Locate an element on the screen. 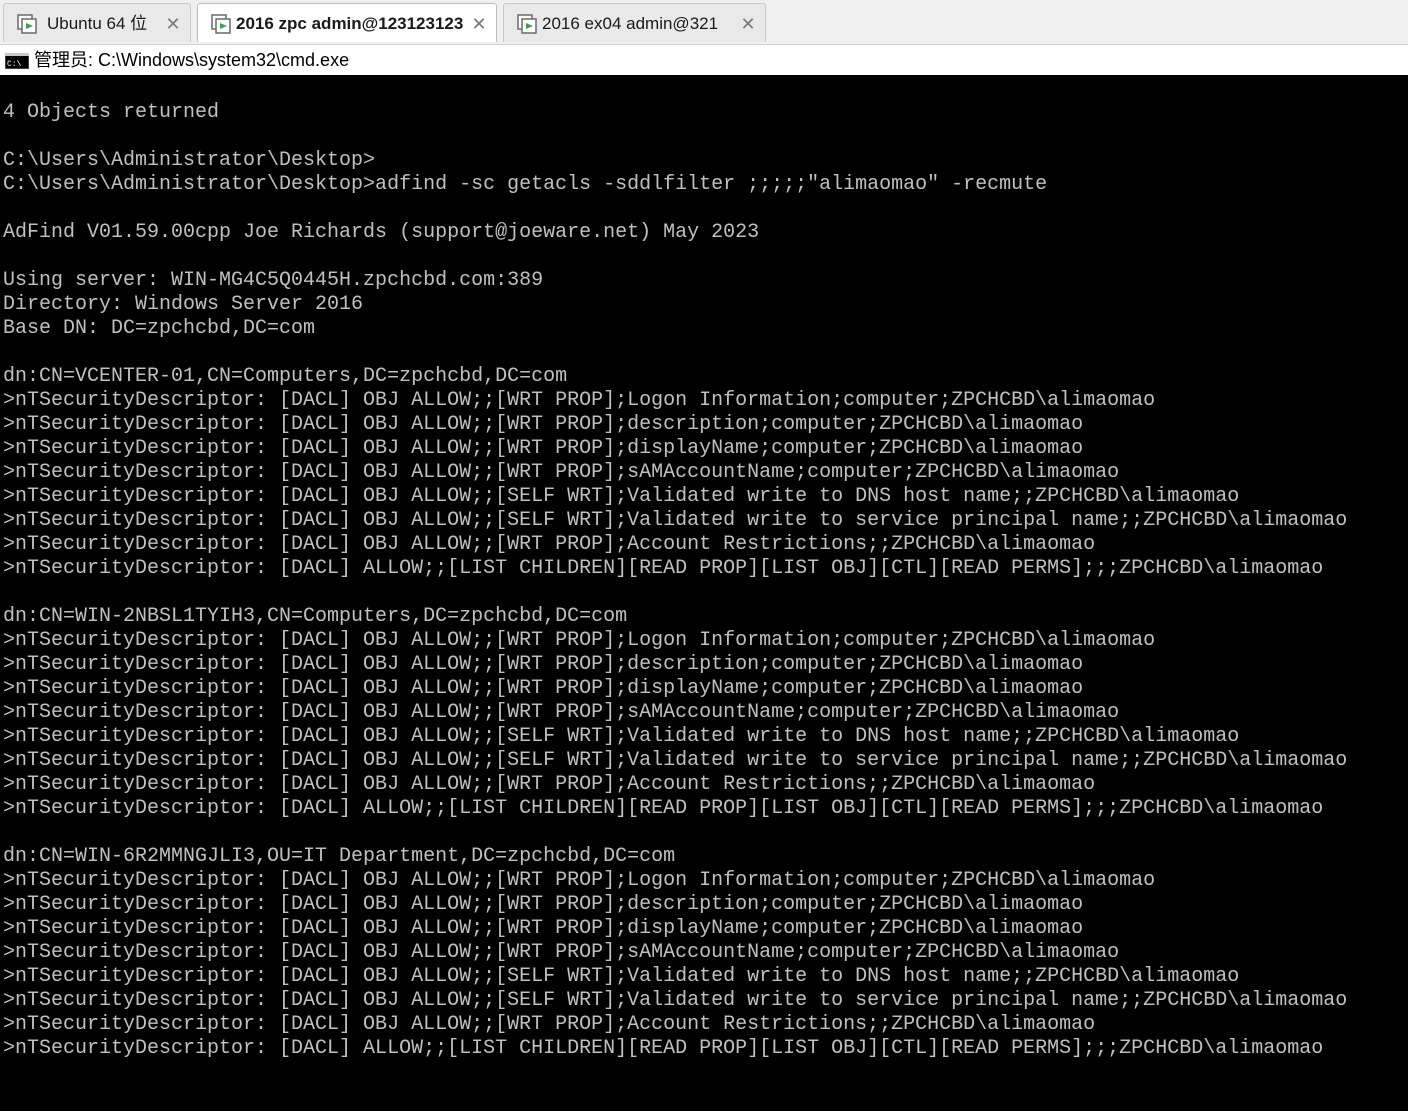  window-title: 管理员: C:\Windows\system32\cmd.exe is located at coordinates (192, 60).